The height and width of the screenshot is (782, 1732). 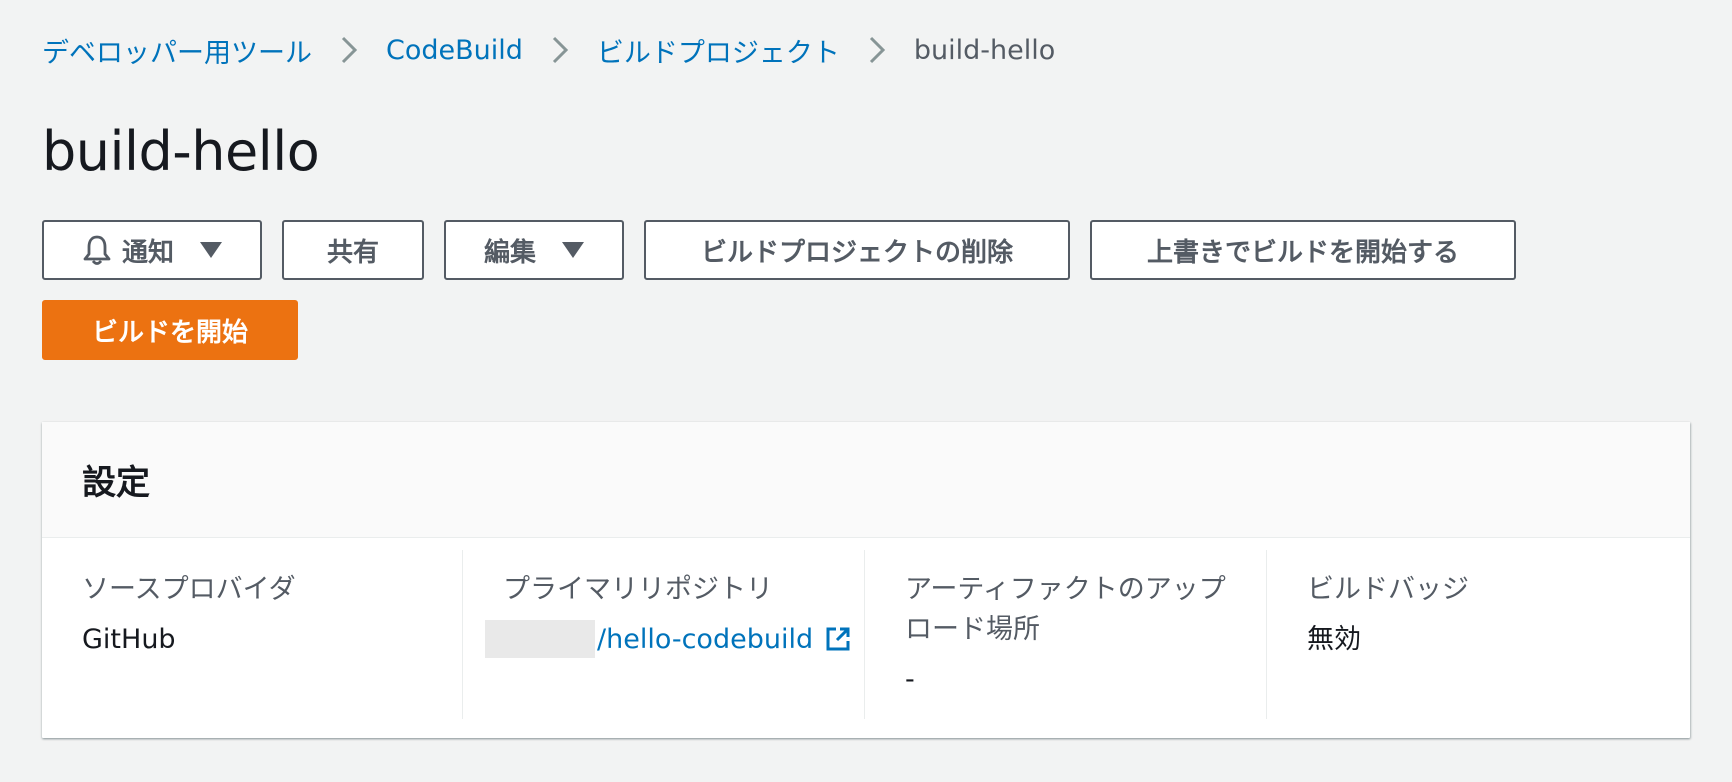 I want to click on breadcrumb-developer-tools: デベロッパー用ツール, so click(x=177, y=50).